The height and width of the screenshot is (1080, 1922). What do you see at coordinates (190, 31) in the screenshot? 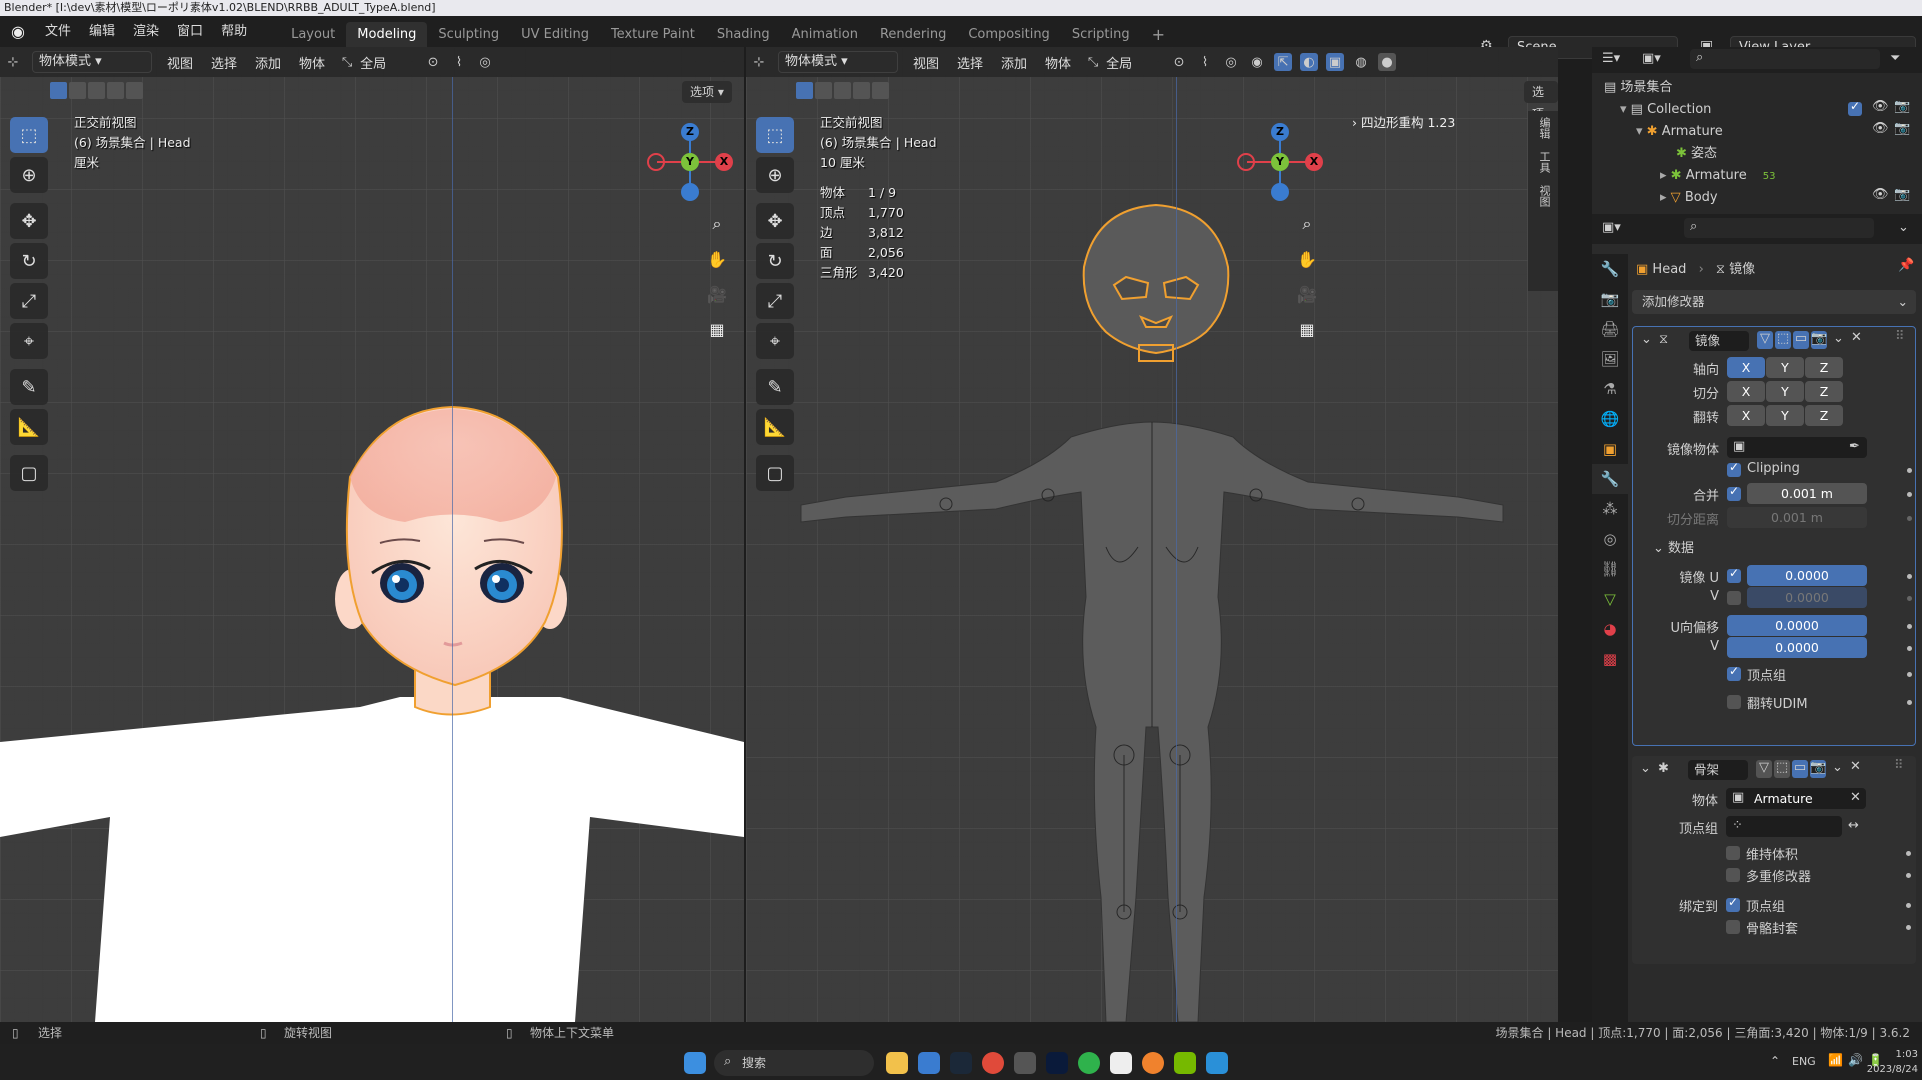
I see `menu-window: 窗口` at bounding box center [190, 31].